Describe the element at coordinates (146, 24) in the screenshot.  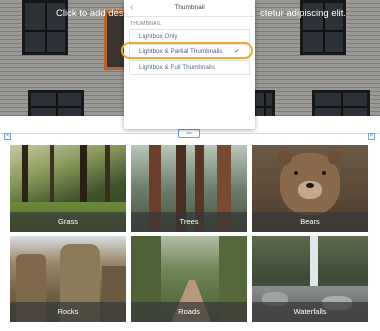
I see `section-label: THUMBNAIL` at that location.